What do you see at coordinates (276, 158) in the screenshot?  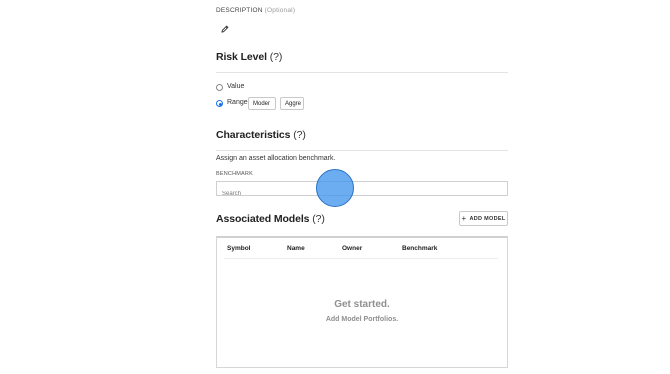 I see `characteristics-description: Assign an asset allocation benchmark.` at bounding box center [276, 158].